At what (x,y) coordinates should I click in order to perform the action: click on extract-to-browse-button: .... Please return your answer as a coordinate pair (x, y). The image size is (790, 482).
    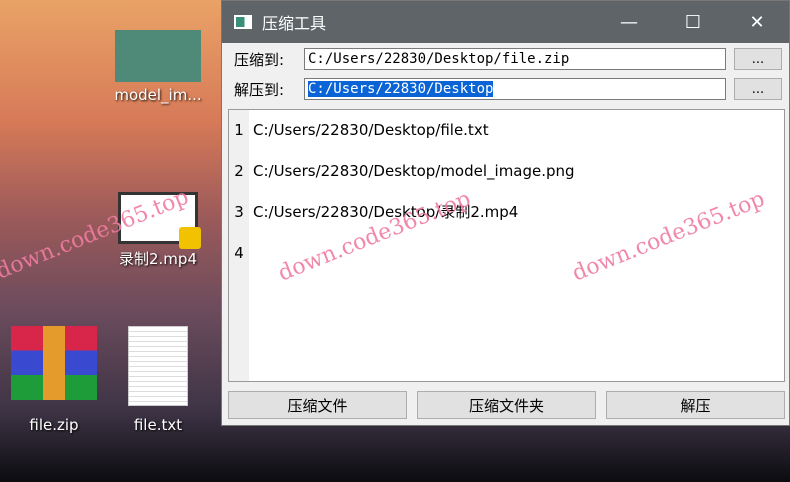
    Looking at the image, I should click on (758, 89).